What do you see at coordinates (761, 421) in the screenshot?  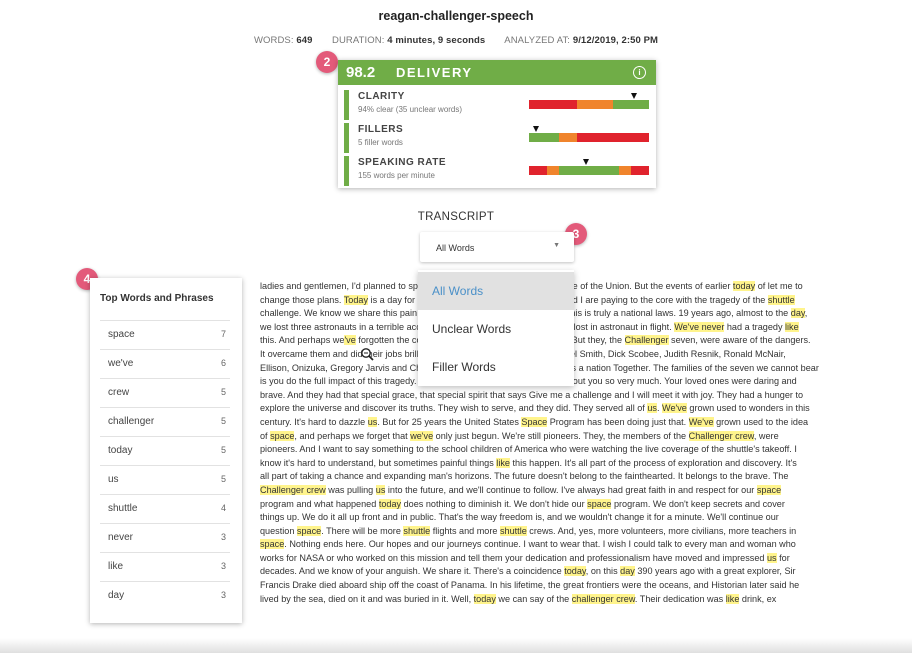 I see `transcript-segment: grown used to the idea` at bounding box center [761, 421].